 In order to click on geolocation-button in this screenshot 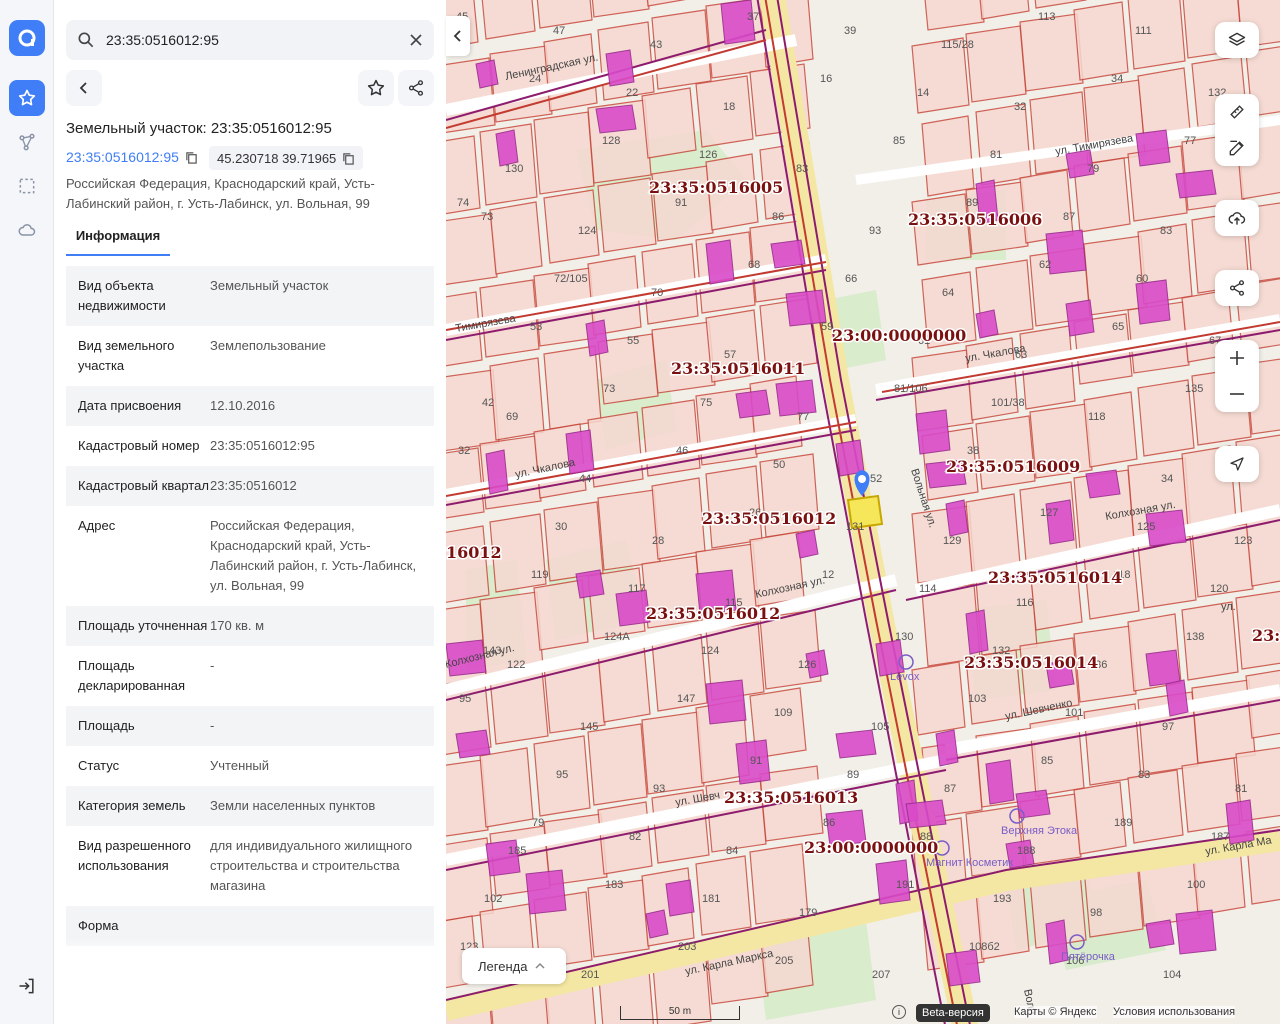, I will do `click(1237, 464)`.